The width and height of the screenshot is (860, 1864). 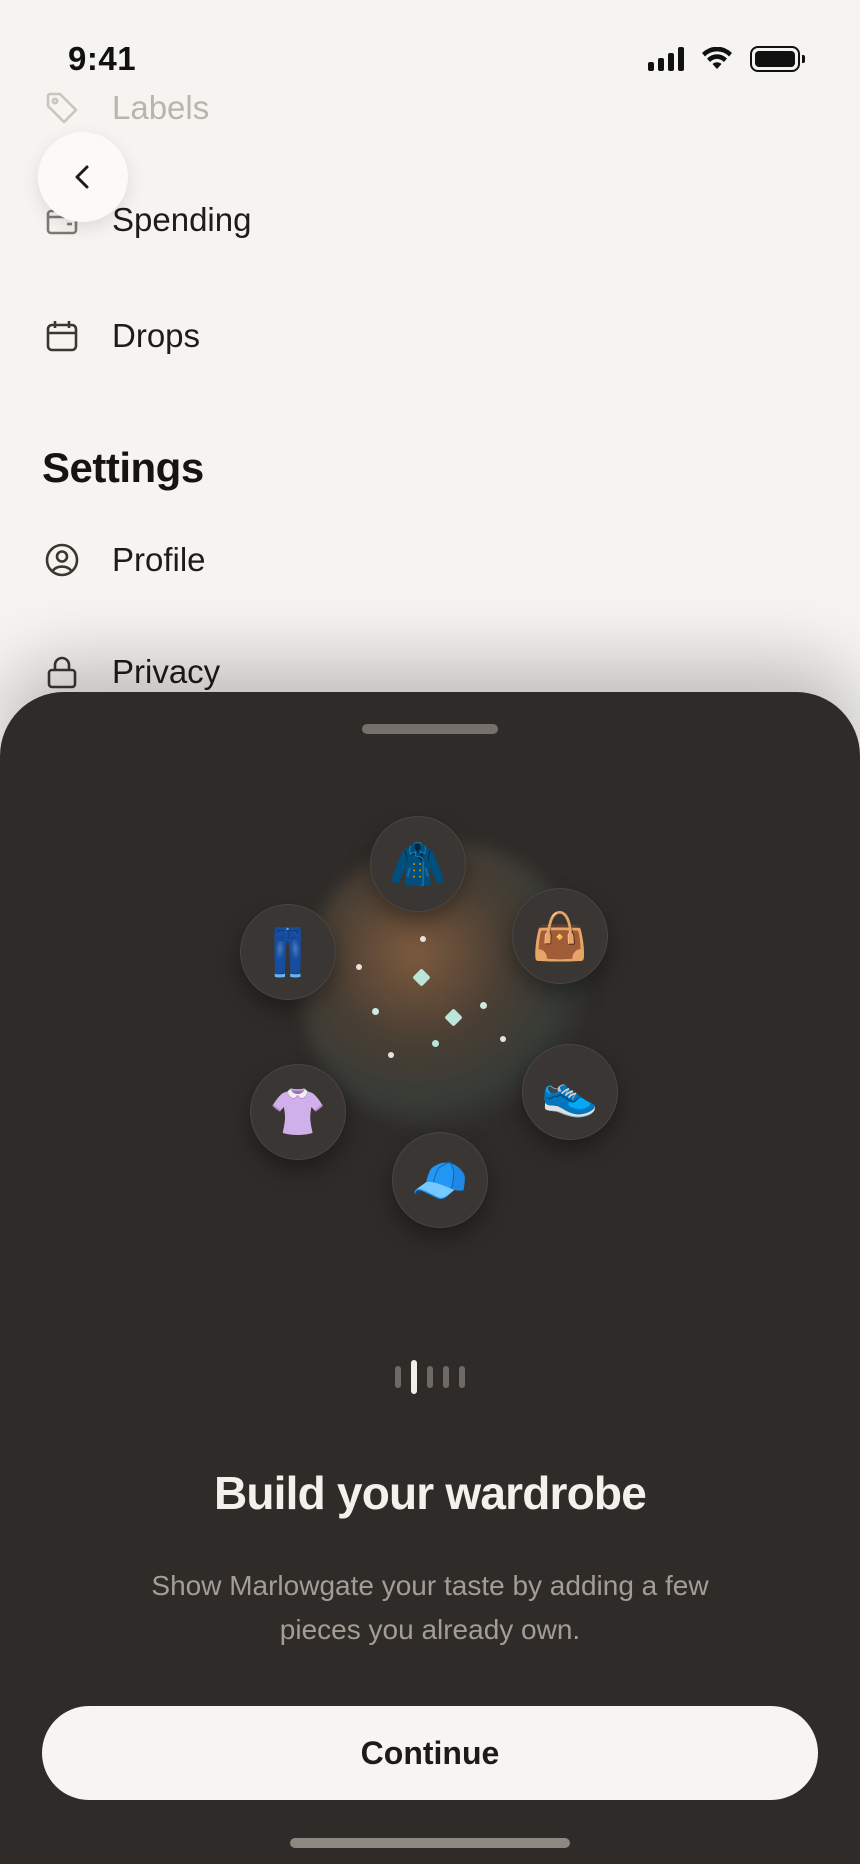 I want to click on blouse-icon: 👚, so click(x=298, y=1112).